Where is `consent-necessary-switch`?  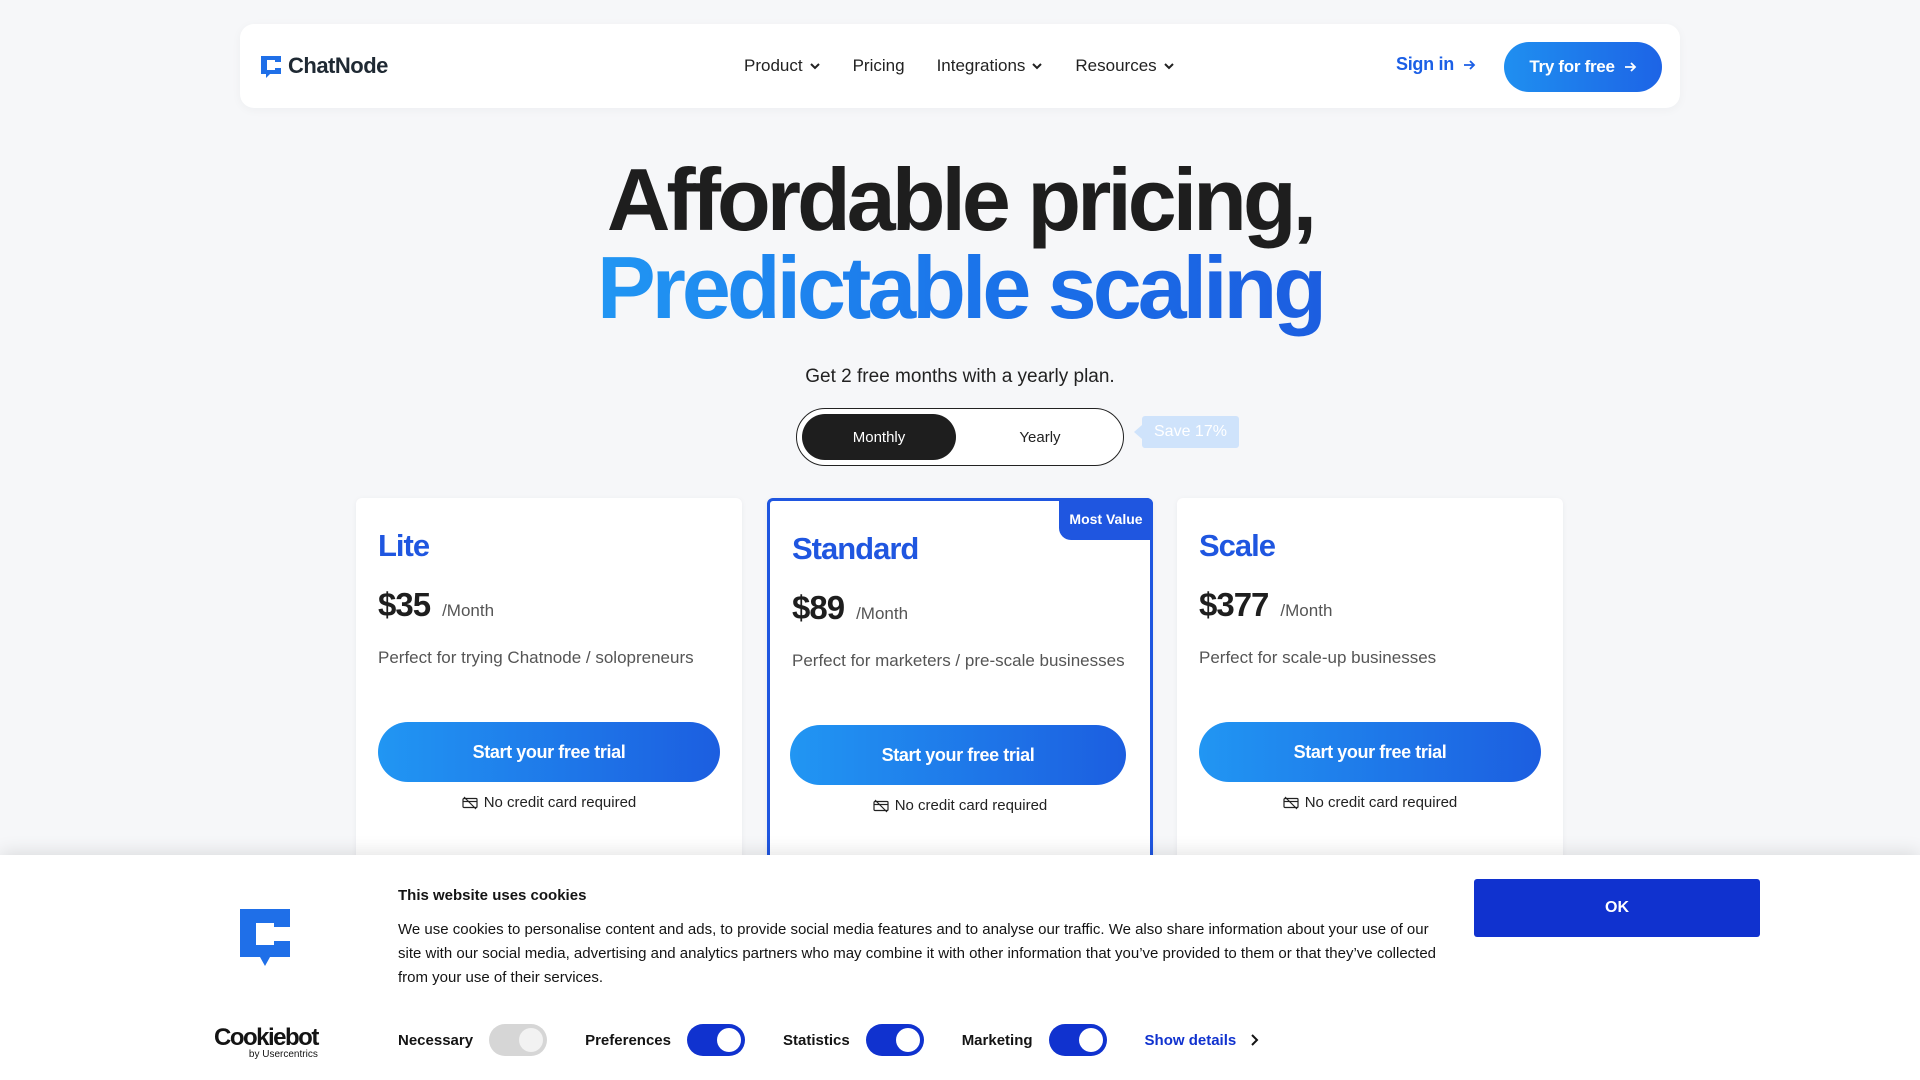
consent-necessary-switch is located at coordinates (518, 1040).